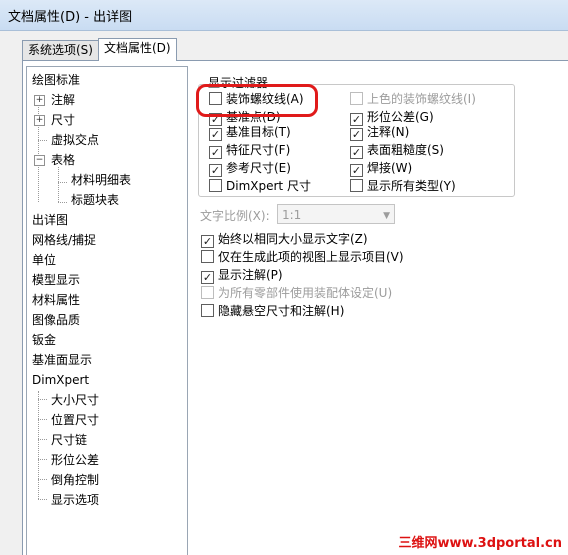 The width and height of the screenshot is (568, 555). I want to click on window-title: 文档属性(D) - 出详图, so click(70, 17).